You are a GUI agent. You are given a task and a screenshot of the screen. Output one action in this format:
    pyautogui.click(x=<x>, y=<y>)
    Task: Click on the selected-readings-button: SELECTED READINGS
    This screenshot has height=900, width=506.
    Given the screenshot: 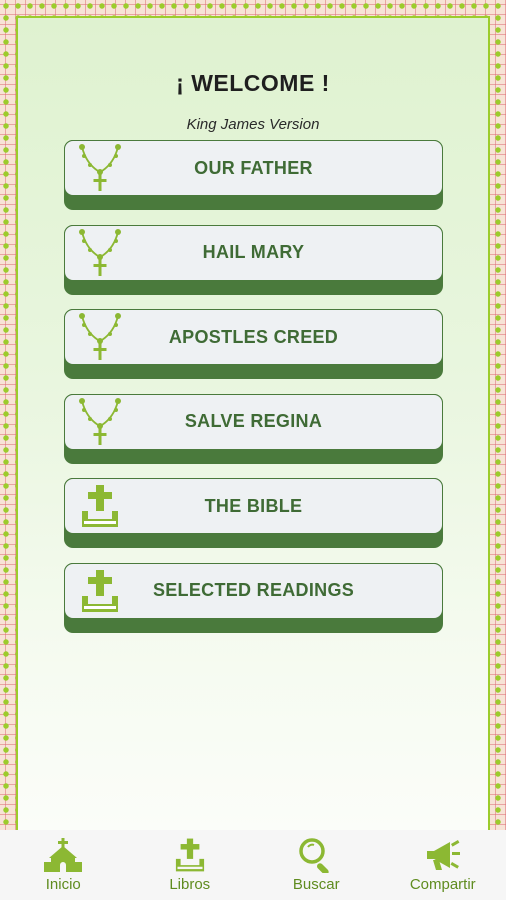 What is the action you would take?
    pyautogui.click(x=253, y=597)
    